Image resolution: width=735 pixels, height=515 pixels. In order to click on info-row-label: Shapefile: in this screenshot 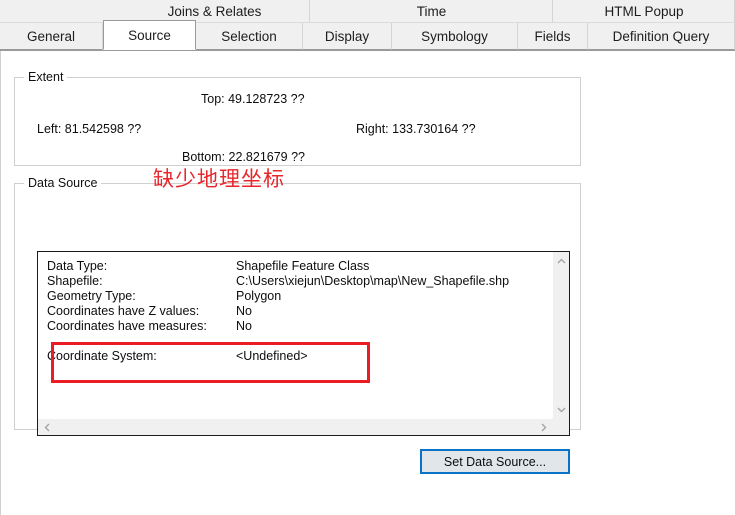, I will do `click(75, 281)`.